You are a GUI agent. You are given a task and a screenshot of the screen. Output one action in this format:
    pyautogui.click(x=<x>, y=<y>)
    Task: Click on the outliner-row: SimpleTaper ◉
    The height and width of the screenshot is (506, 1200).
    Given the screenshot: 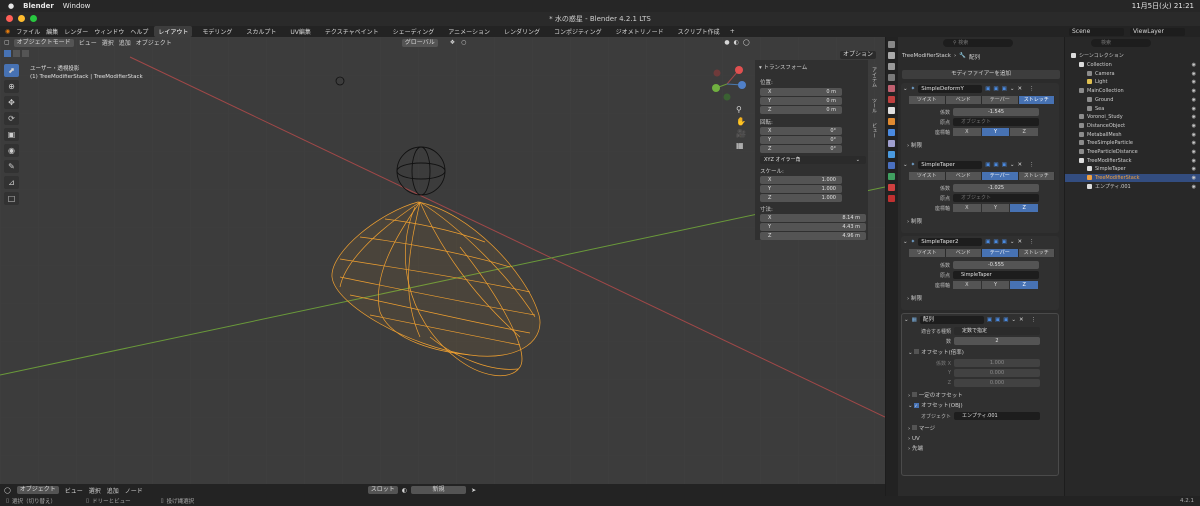 What is the action you would take?
    pyautogui.click(x=1132, y=169)
    